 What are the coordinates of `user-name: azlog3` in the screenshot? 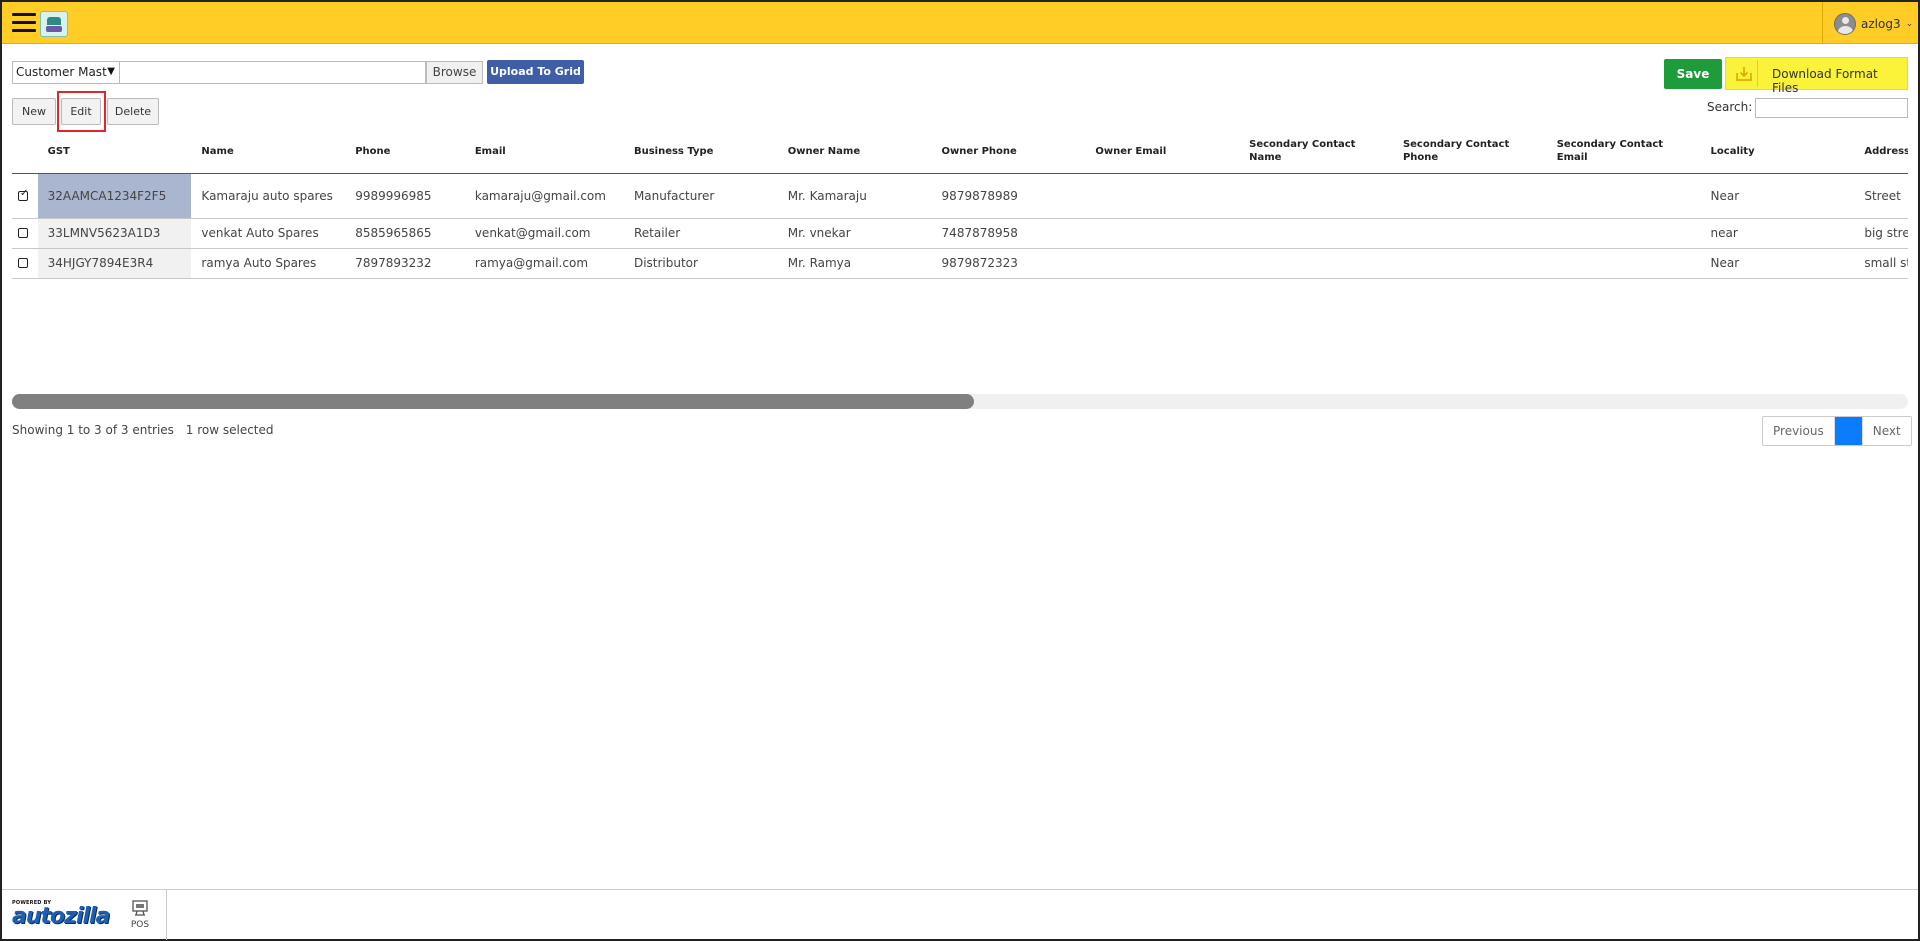 It's located at (1881, 24).